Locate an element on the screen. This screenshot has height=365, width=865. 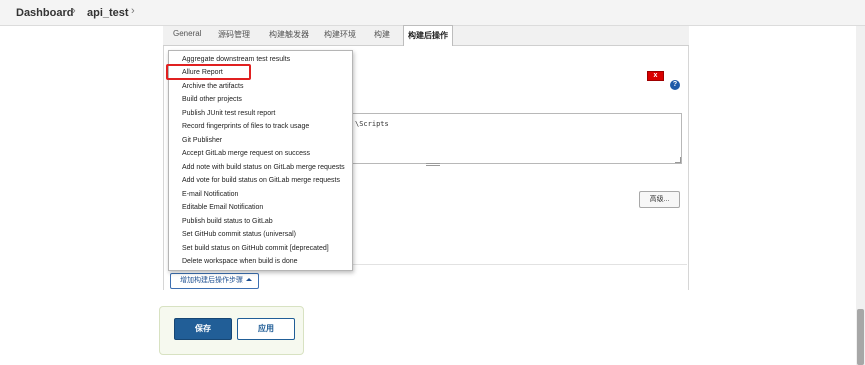
delete-step-button: x is located at coordinates (655, 76).